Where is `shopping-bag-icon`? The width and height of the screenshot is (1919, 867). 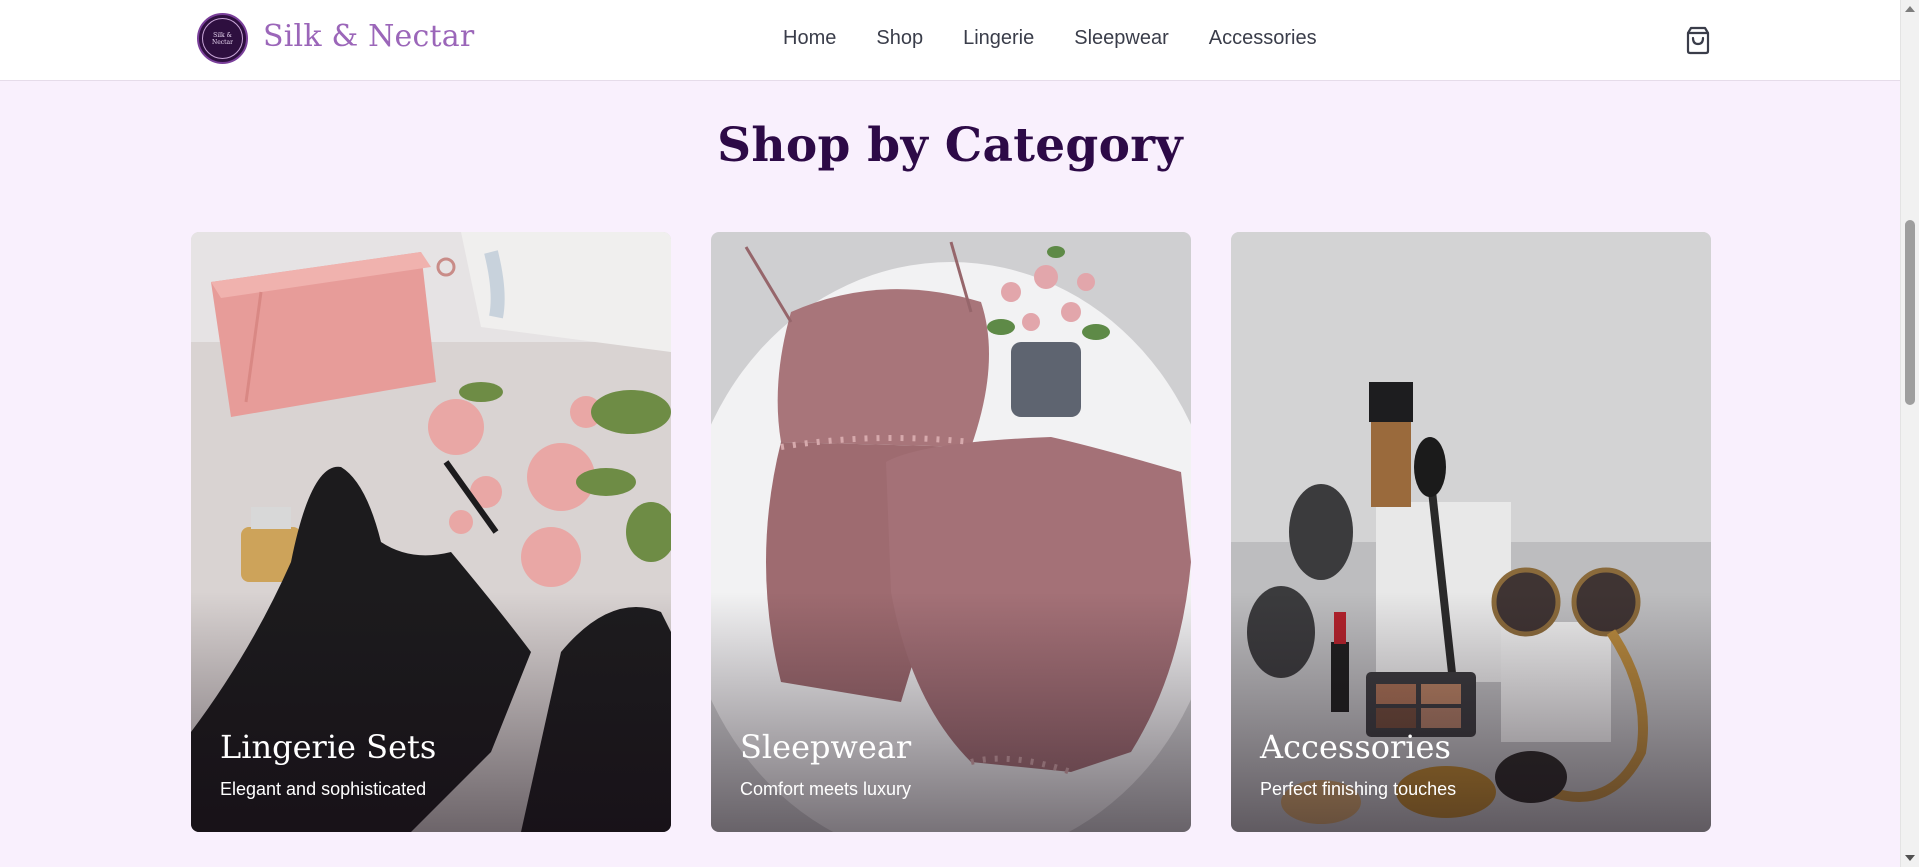
shopping-bag-icon is located at coordinates (1698, 40).